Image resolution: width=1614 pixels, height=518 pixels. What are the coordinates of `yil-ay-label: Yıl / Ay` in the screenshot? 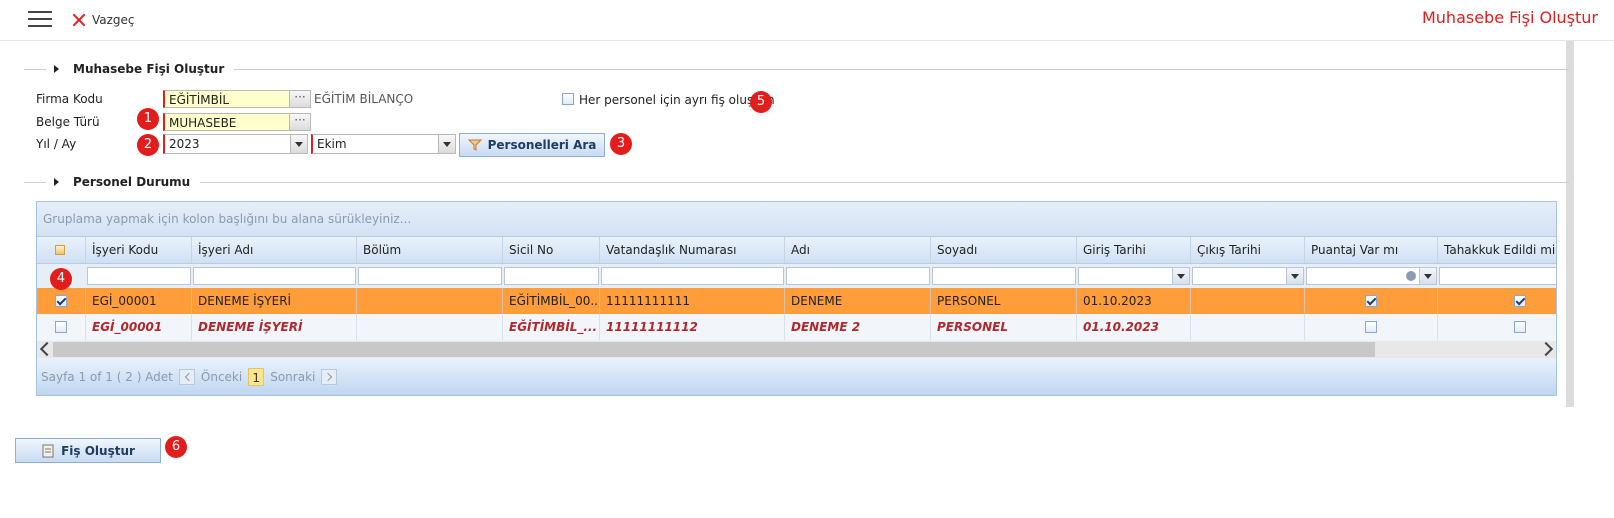 It's located at (56, 144).